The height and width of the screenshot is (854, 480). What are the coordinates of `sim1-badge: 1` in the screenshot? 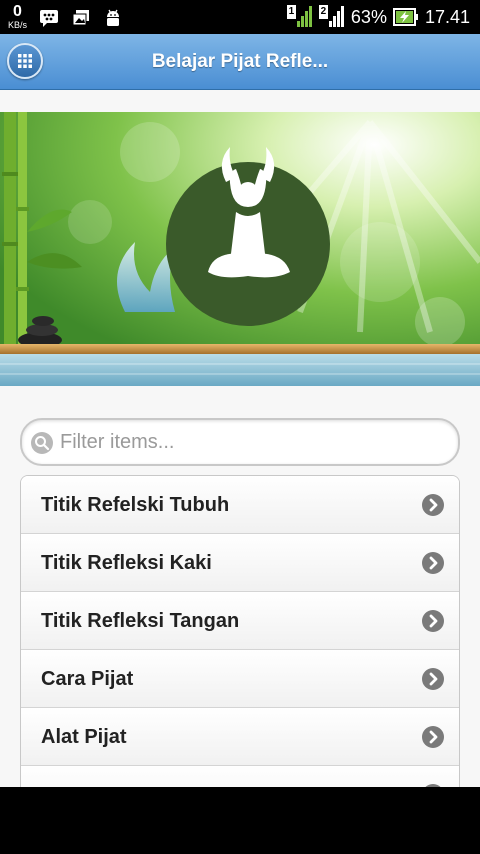 It's located at (291, 12).